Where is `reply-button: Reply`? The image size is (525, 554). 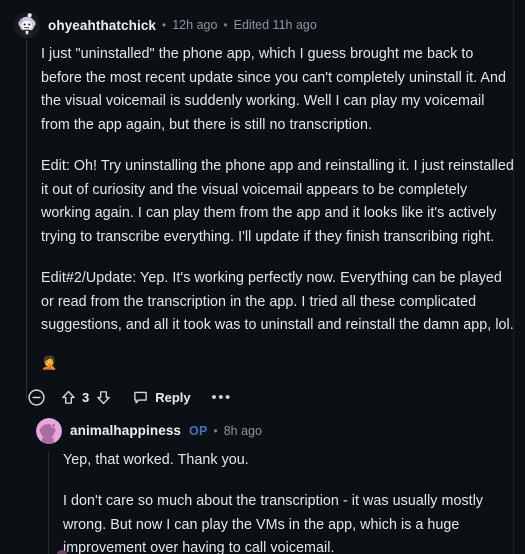 reply-button: Reply is located at coordinates (162, 397).